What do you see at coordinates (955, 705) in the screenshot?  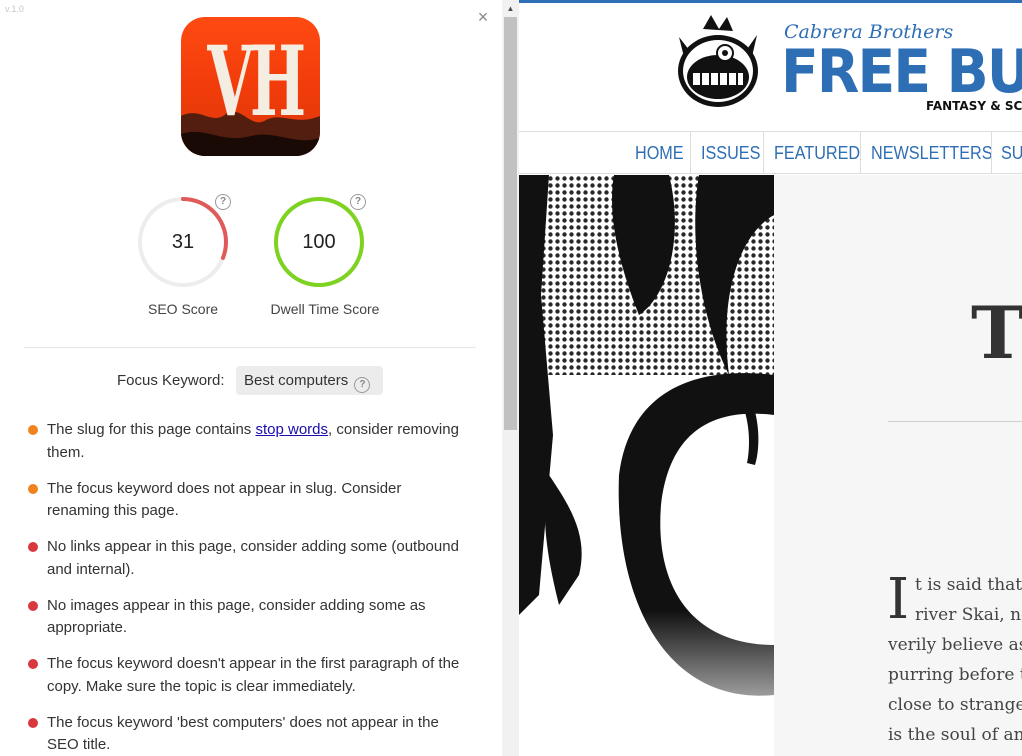 I see `article-text-line: close to strange` at bounding box center [955, 705].